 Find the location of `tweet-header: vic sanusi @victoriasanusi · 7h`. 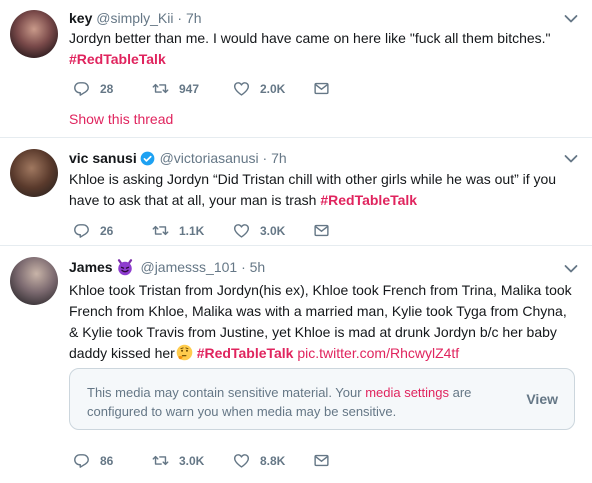

tweet-header: vic sanusi @victoriasanusi · 7h is located at coordinates (178, 158).